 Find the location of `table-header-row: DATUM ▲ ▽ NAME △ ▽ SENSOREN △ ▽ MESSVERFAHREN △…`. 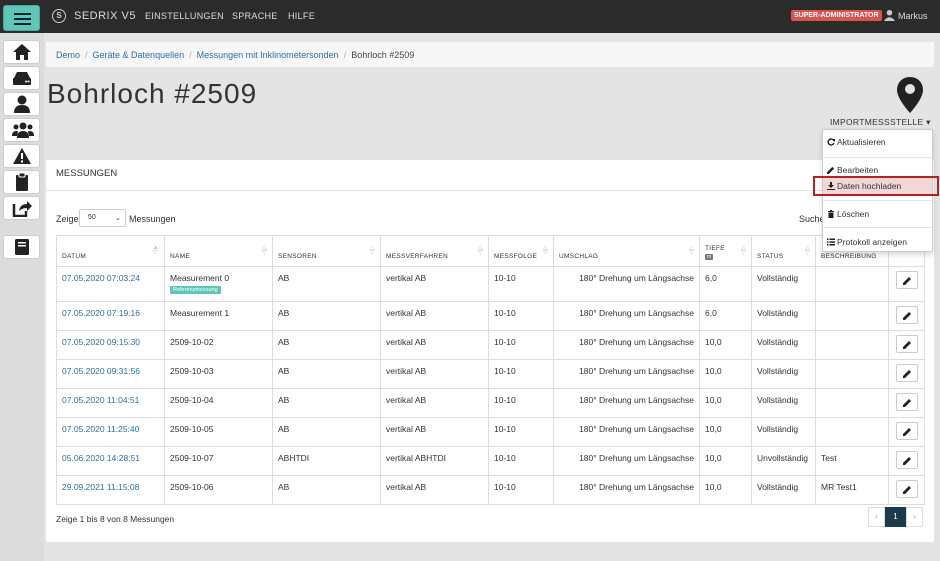

table-header-row: DATUM ▲ ▽ NAME △ ▽ SENSOREN △ ▽ MESSVERFAHREN △… is located at coordinates (490, 251).